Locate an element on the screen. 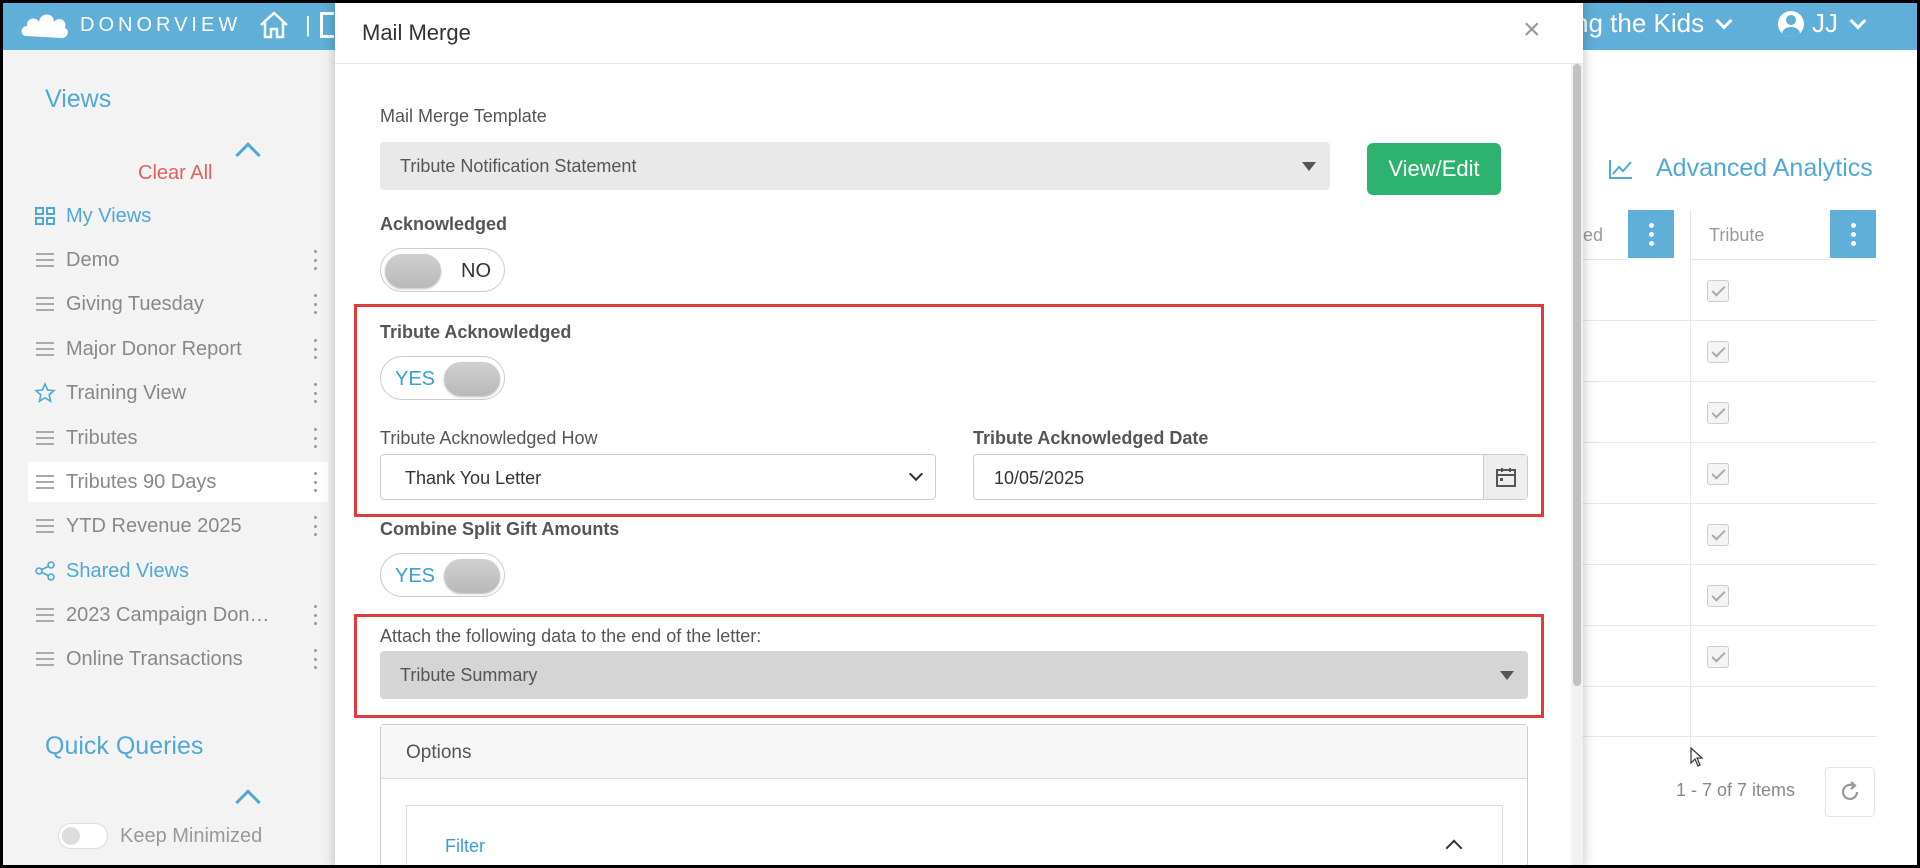 The height and width of the screenshot is (868, 1920). tribute-acknowledged-label: Tribute Acknowledged is located at coordinates (476, 332).